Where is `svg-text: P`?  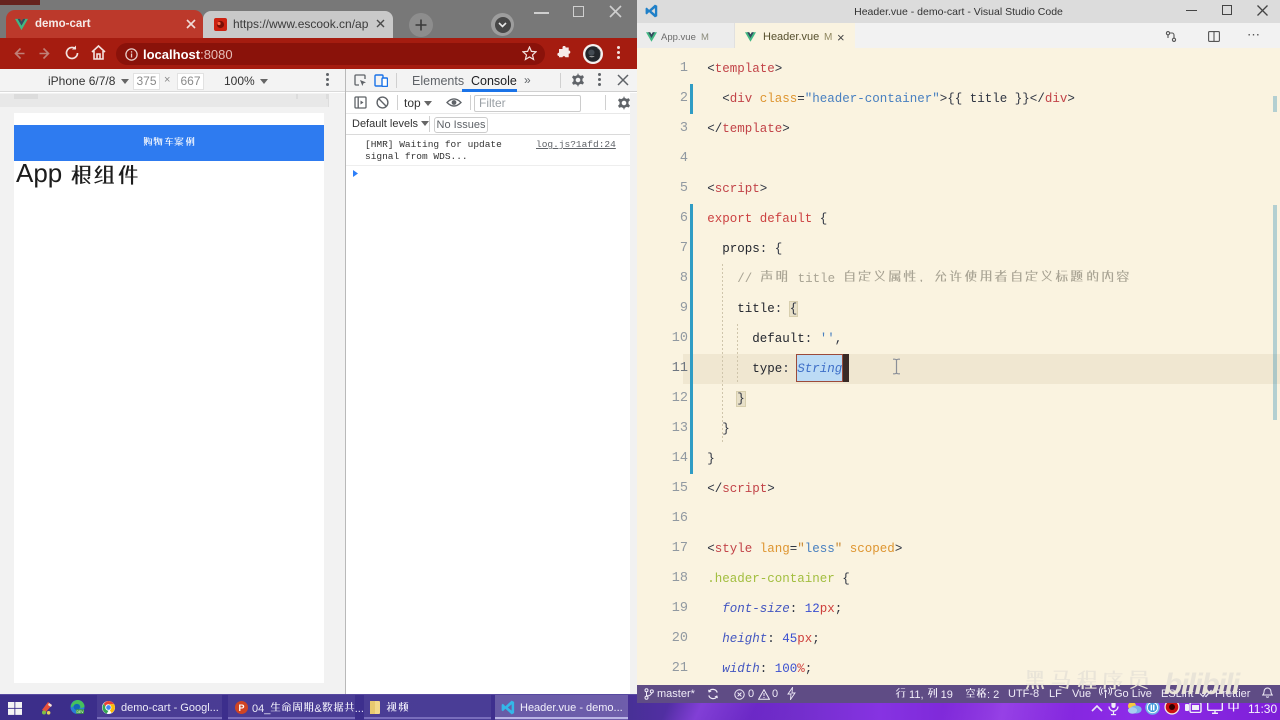
svg-text: P is located at coordinates (241, 708).